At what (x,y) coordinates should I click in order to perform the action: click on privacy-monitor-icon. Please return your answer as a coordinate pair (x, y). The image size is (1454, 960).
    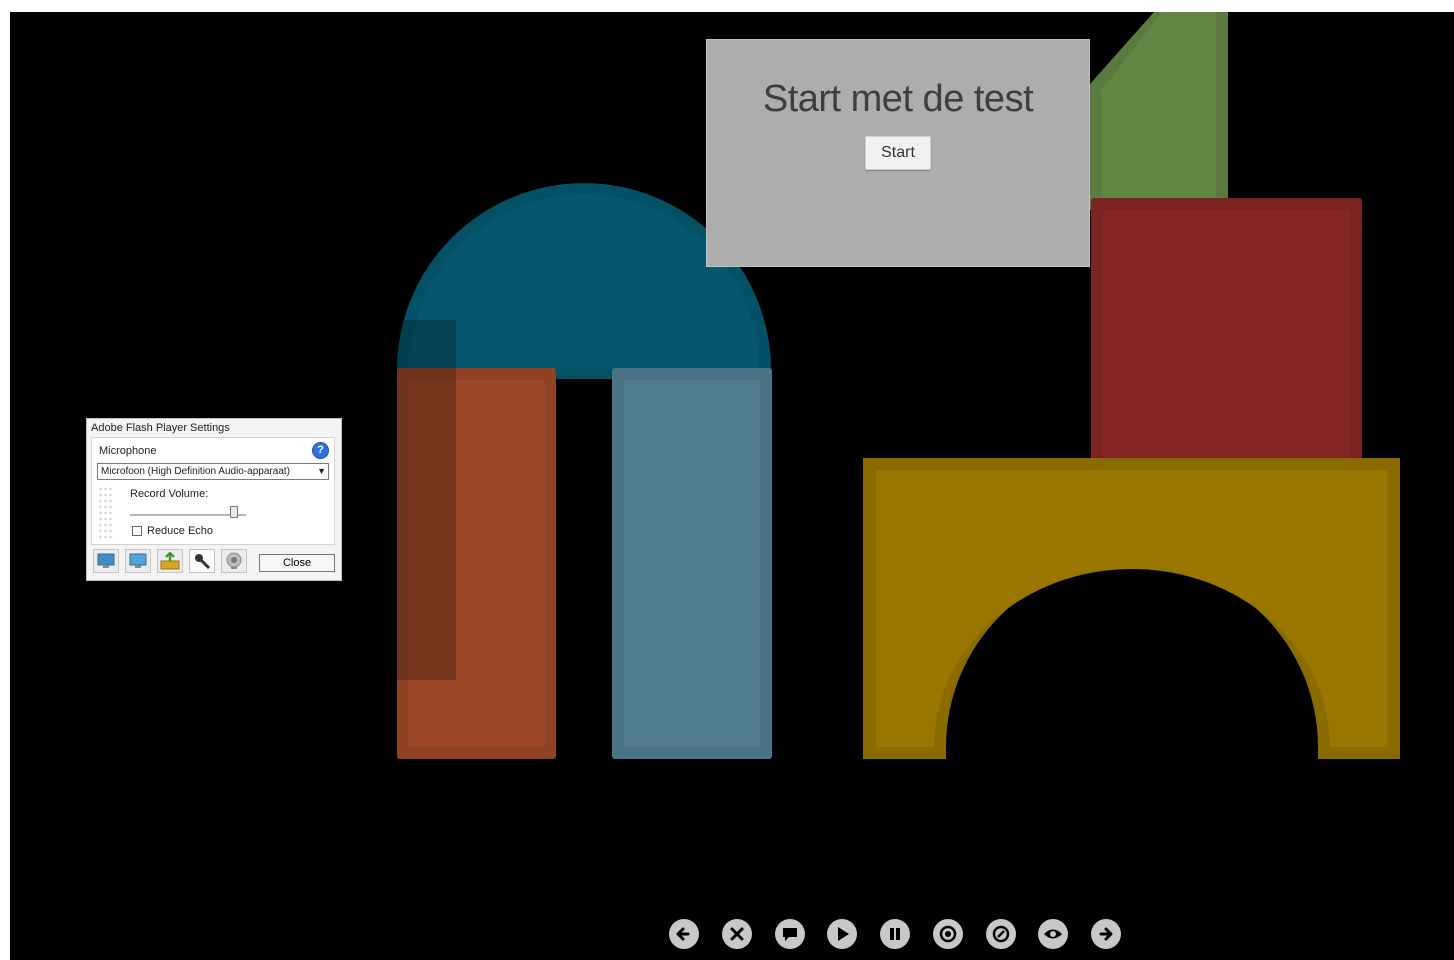
    Looking at the image, I should click on (106, 560).